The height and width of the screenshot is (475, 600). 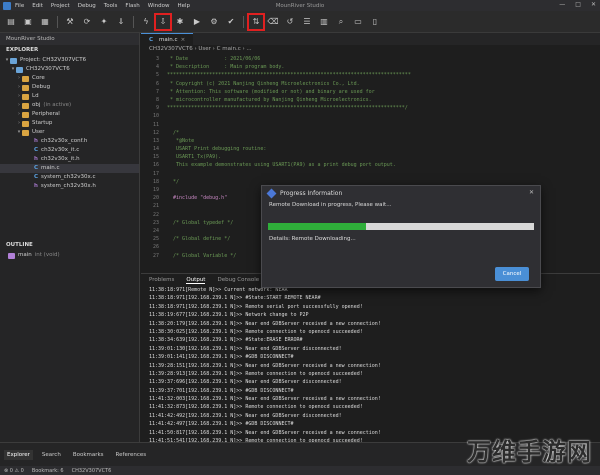 I want to click on menu-item-project: Project, so click(x=60, y=6).